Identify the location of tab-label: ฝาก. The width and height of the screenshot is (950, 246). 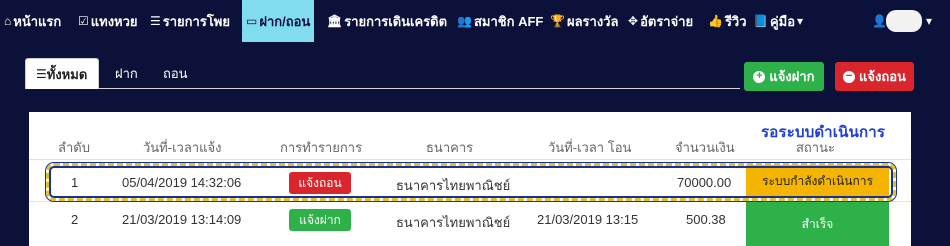
(126, 73).